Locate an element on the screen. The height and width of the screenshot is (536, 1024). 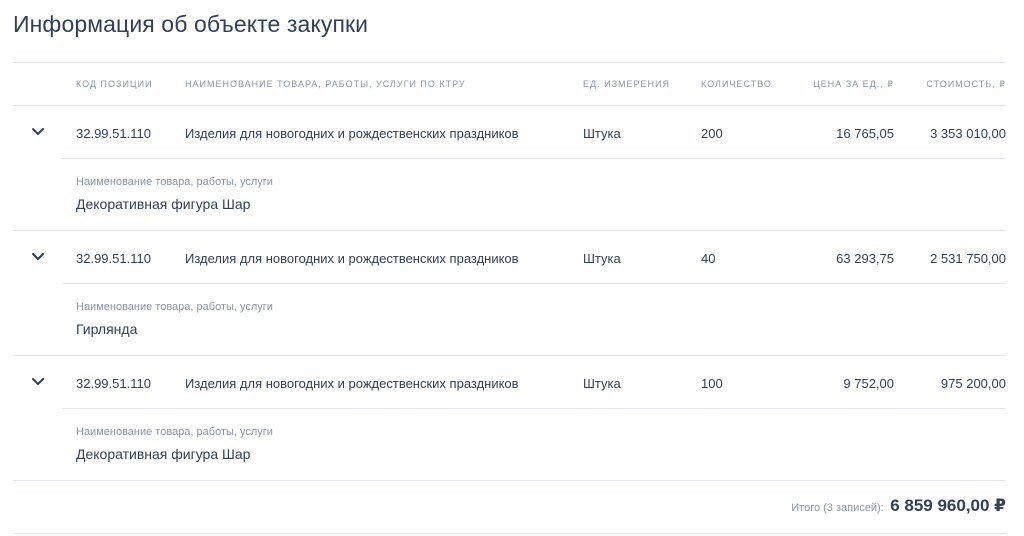
table-top-divider is located at coordinates (509, 62).